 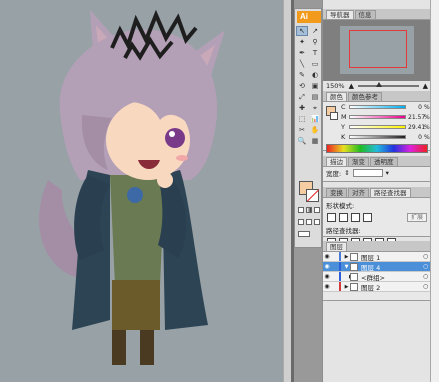 I want to click on stroke-width-input, so click(x=367, y=173).